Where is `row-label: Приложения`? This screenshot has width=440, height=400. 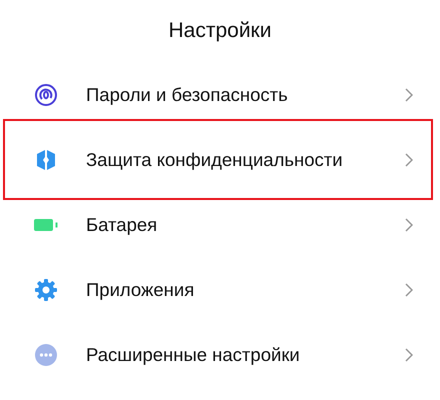 row-label: Приложения is located at coordinates (141, 289).